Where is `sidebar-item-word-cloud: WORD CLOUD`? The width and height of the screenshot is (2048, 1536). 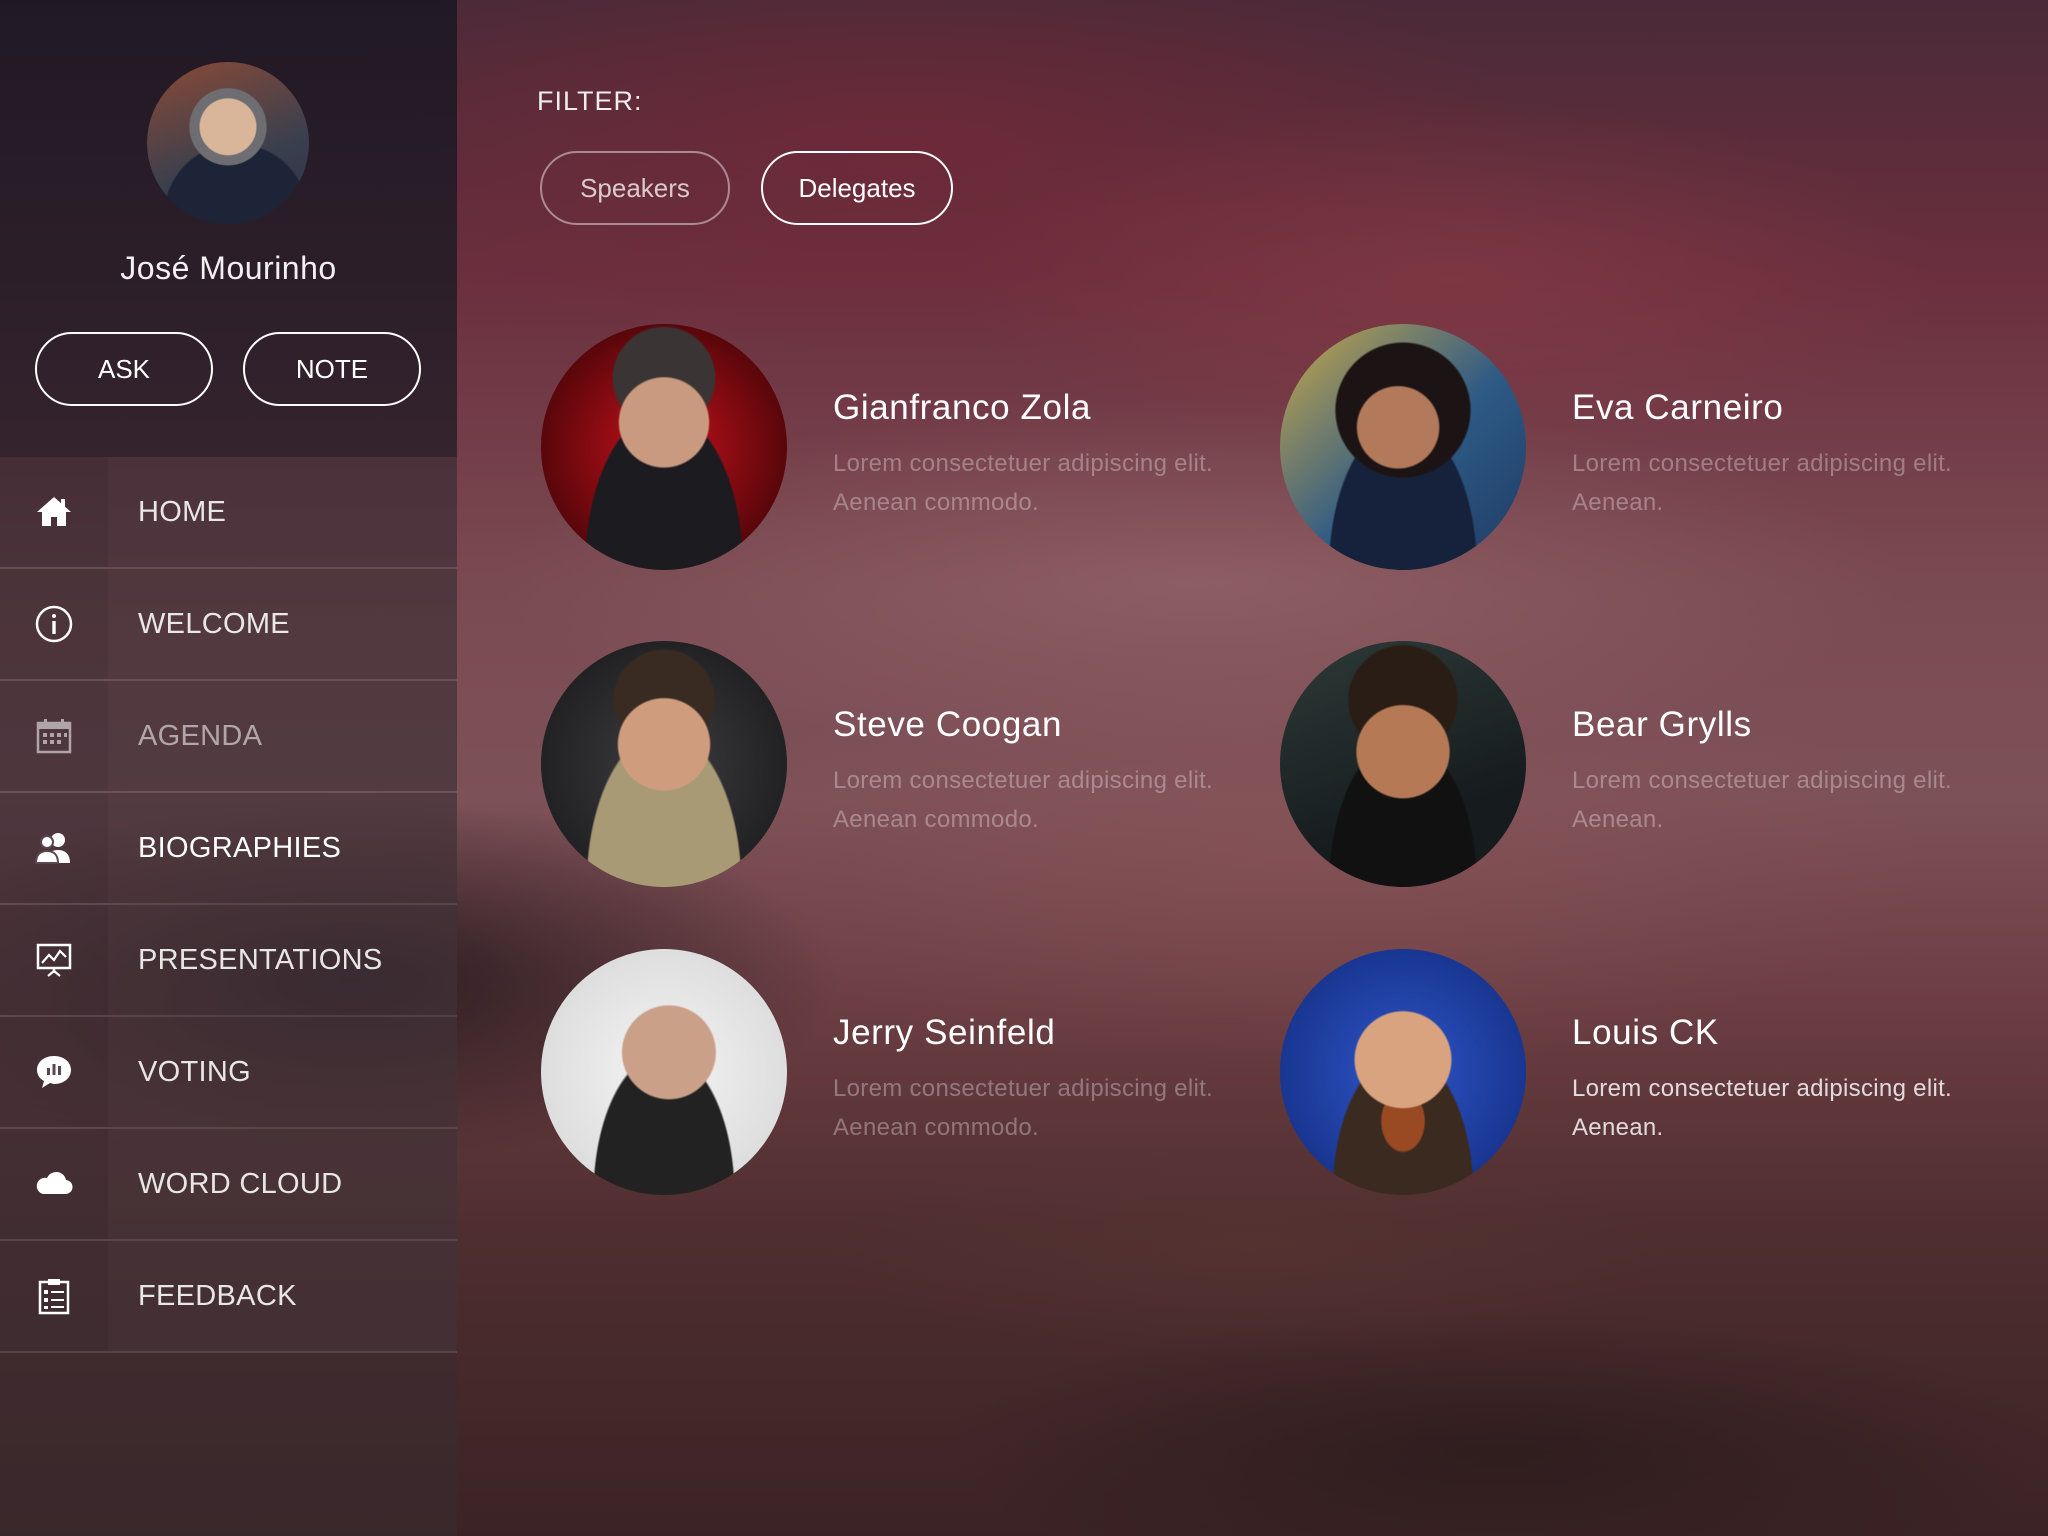
sidebar-item-word-cloud: WORD CLOUD is located at coordinates (228, 1185).